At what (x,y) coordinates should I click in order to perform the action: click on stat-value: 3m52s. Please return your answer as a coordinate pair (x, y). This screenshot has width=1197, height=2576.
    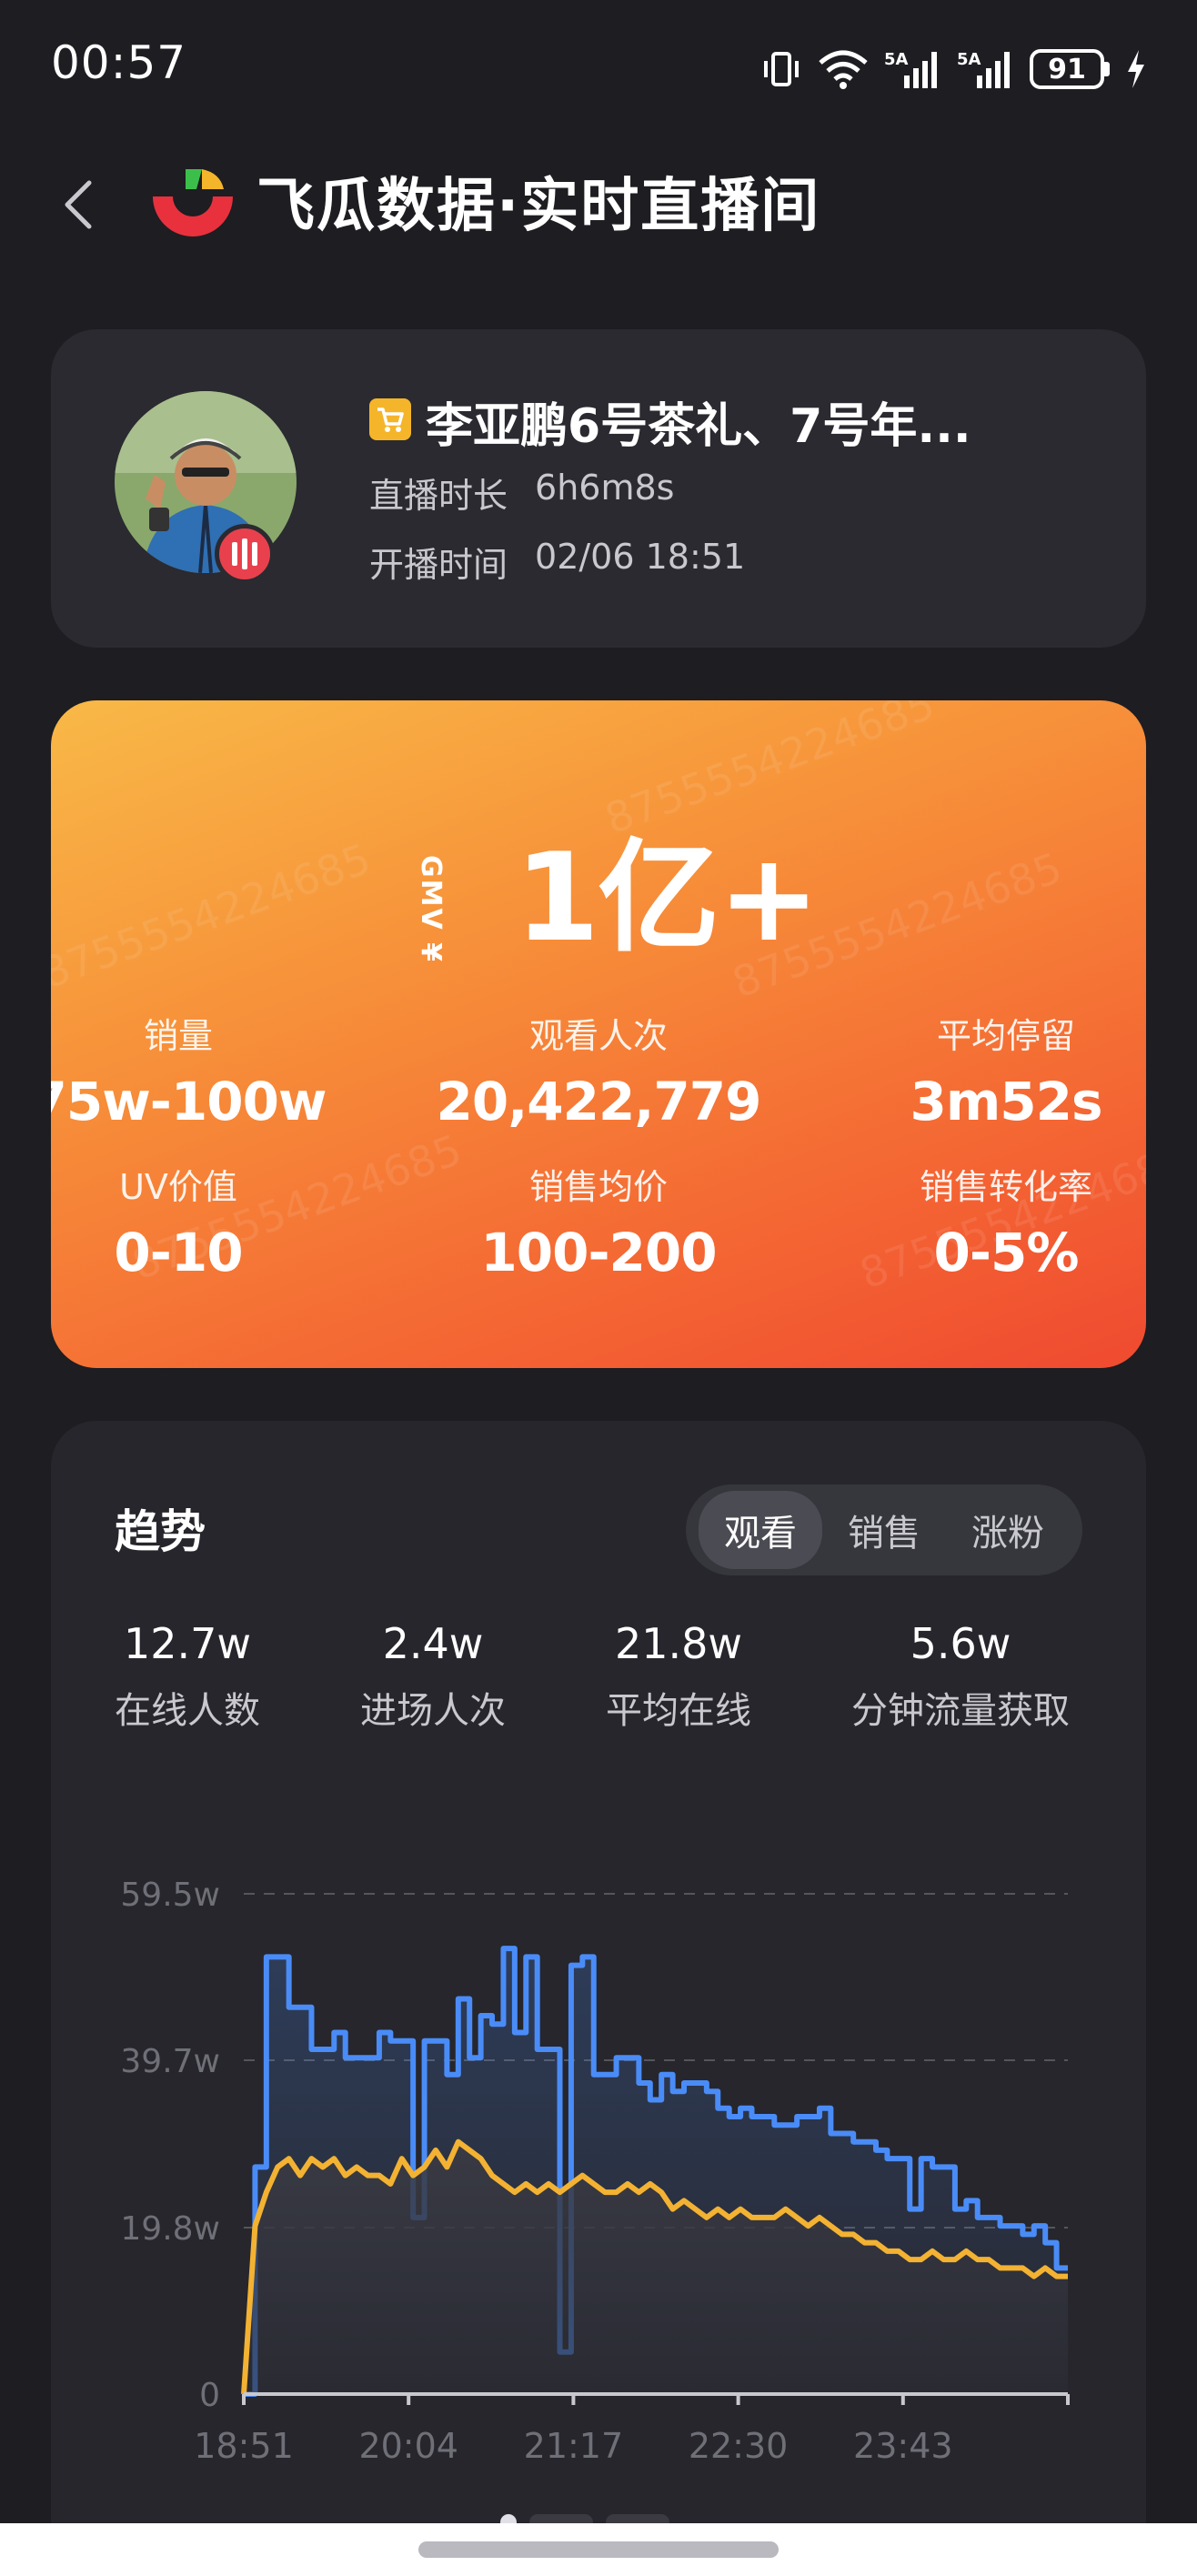
    Looking at the image, I should click on (1006, 1101).